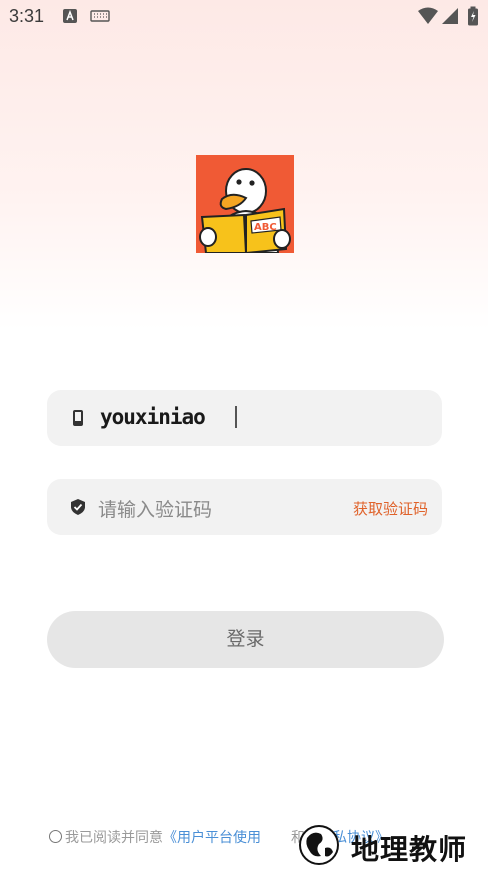 The width and height of the screenshot is (488, 869). What do you see at coordinates (265, 227) in the screenshot?
I see `book-text: ABC` at bounding box center [265, 227].